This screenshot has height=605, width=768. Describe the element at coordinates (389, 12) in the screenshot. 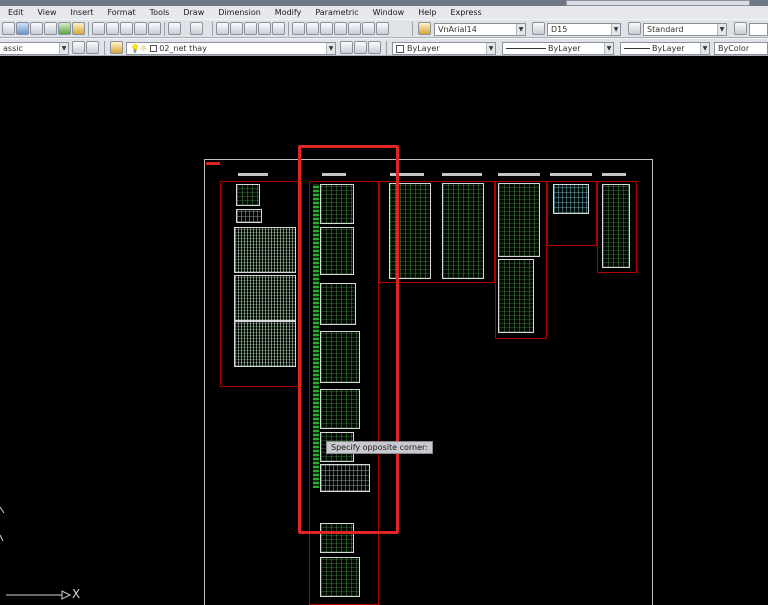

I see `menu-window: Window` at that location.